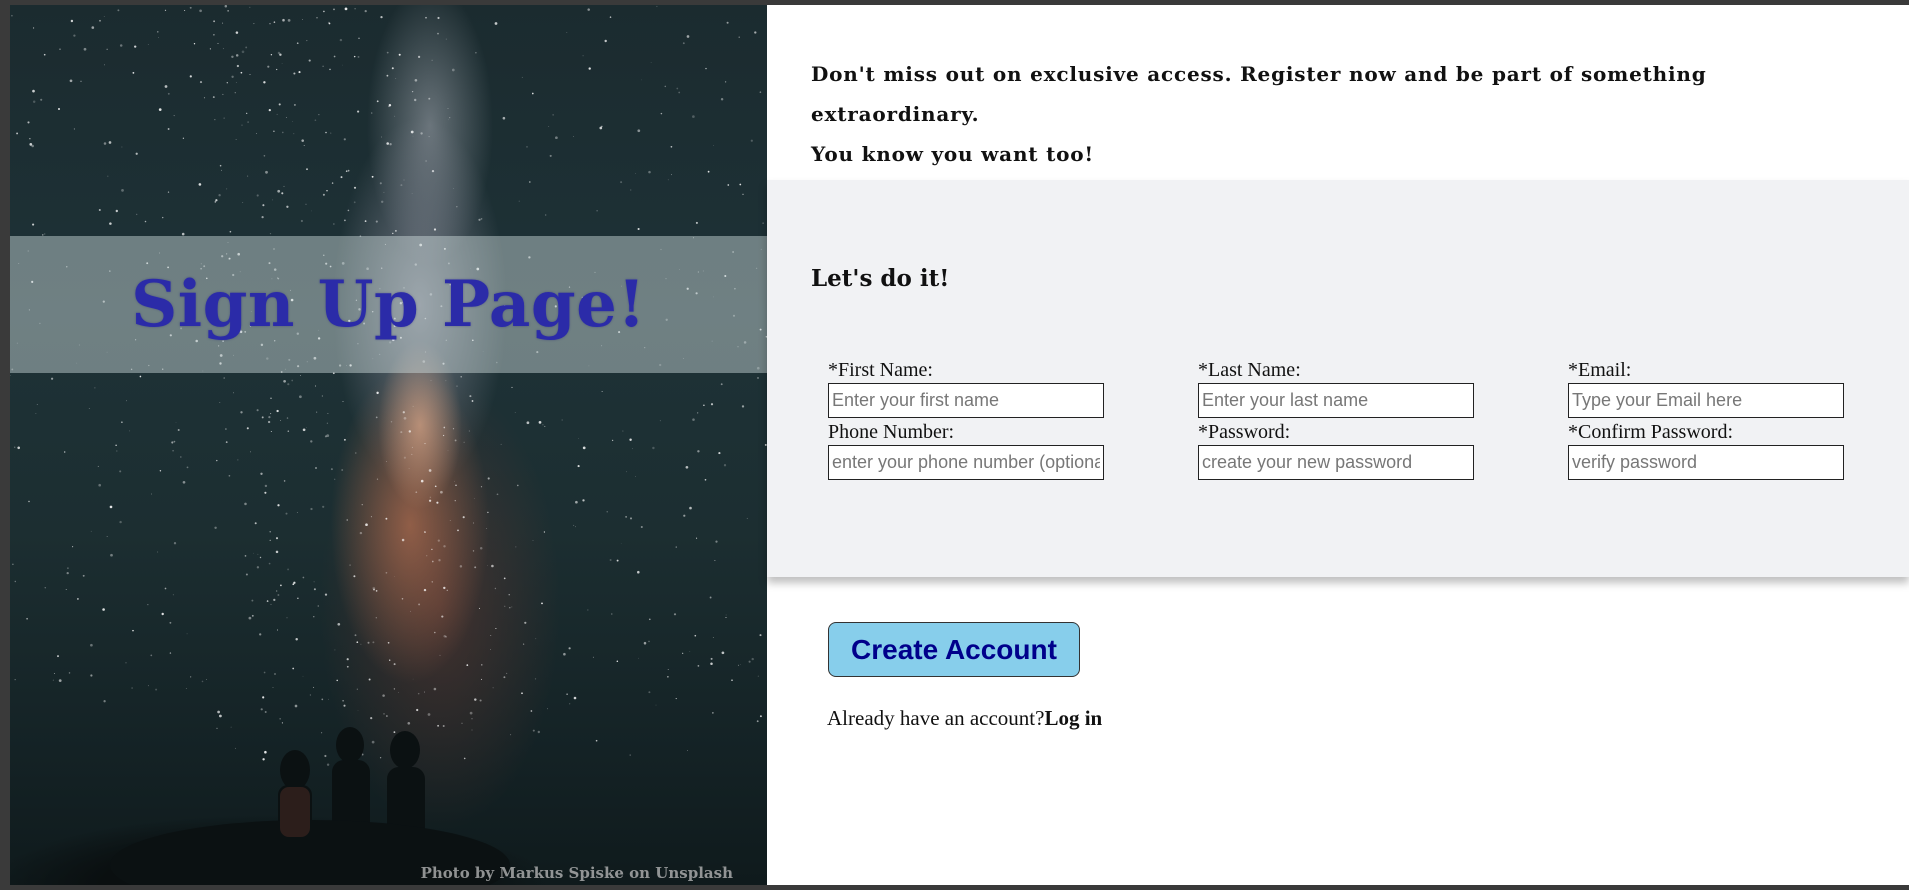 Image resolution: width=1909 pixels, height=890 pixels. What do you see at coordinates (954, 649) in the screenshot?
I see `create-account-button: Create Account` at bounding box center [954, 649].